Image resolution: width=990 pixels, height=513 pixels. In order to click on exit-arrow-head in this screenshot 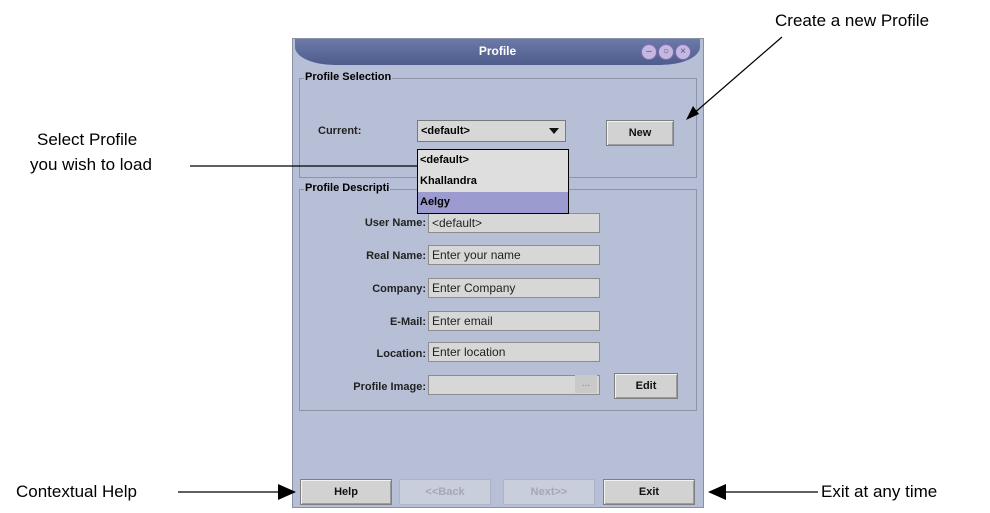, I will do `click(717, 492)`.